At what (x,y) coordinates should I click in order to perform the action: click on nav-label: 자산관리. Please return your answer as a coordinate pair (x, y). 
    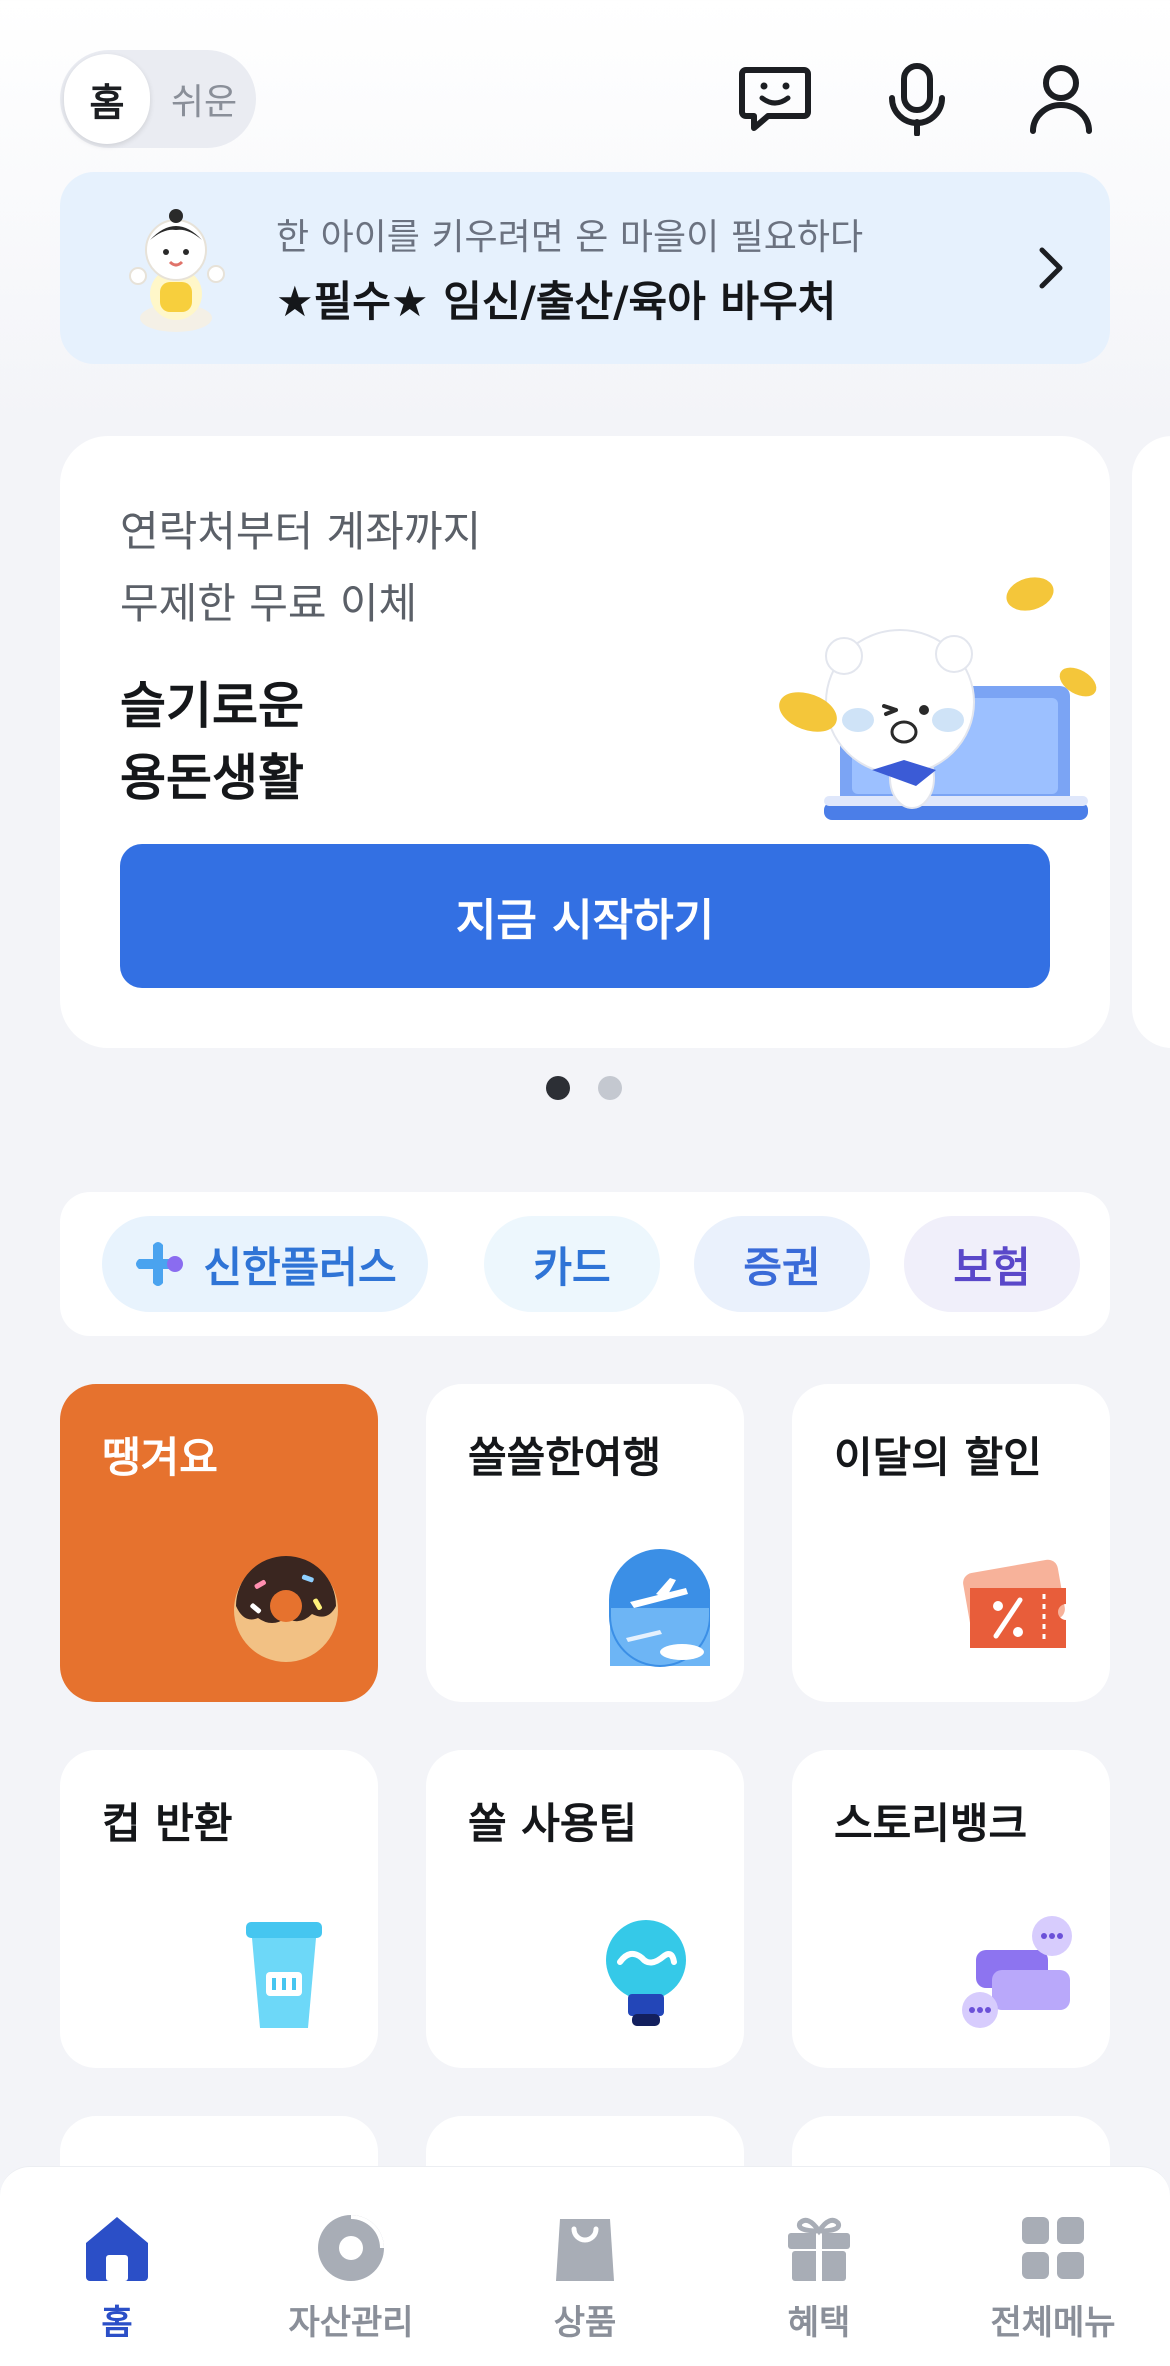
    Looking at the image, I should click on (351, 2323).